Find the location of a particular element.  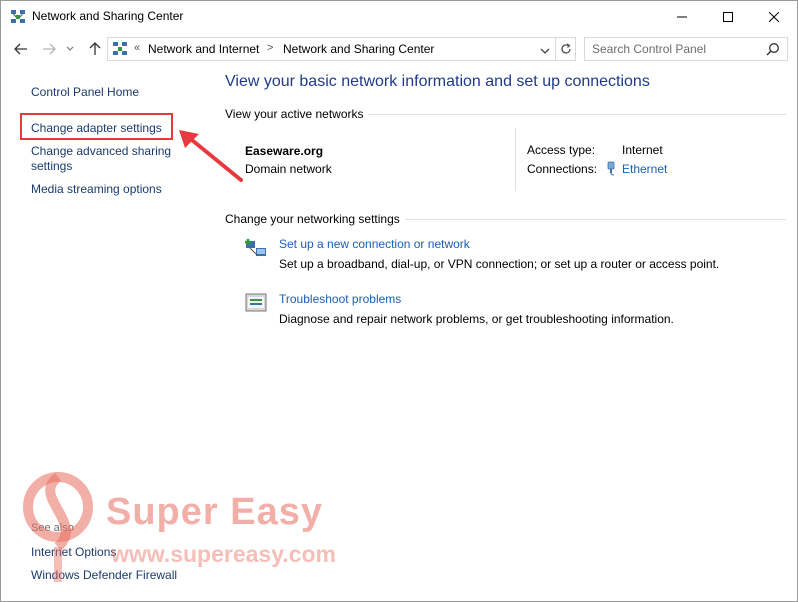

close-icon is located at coordinates (774, 16).